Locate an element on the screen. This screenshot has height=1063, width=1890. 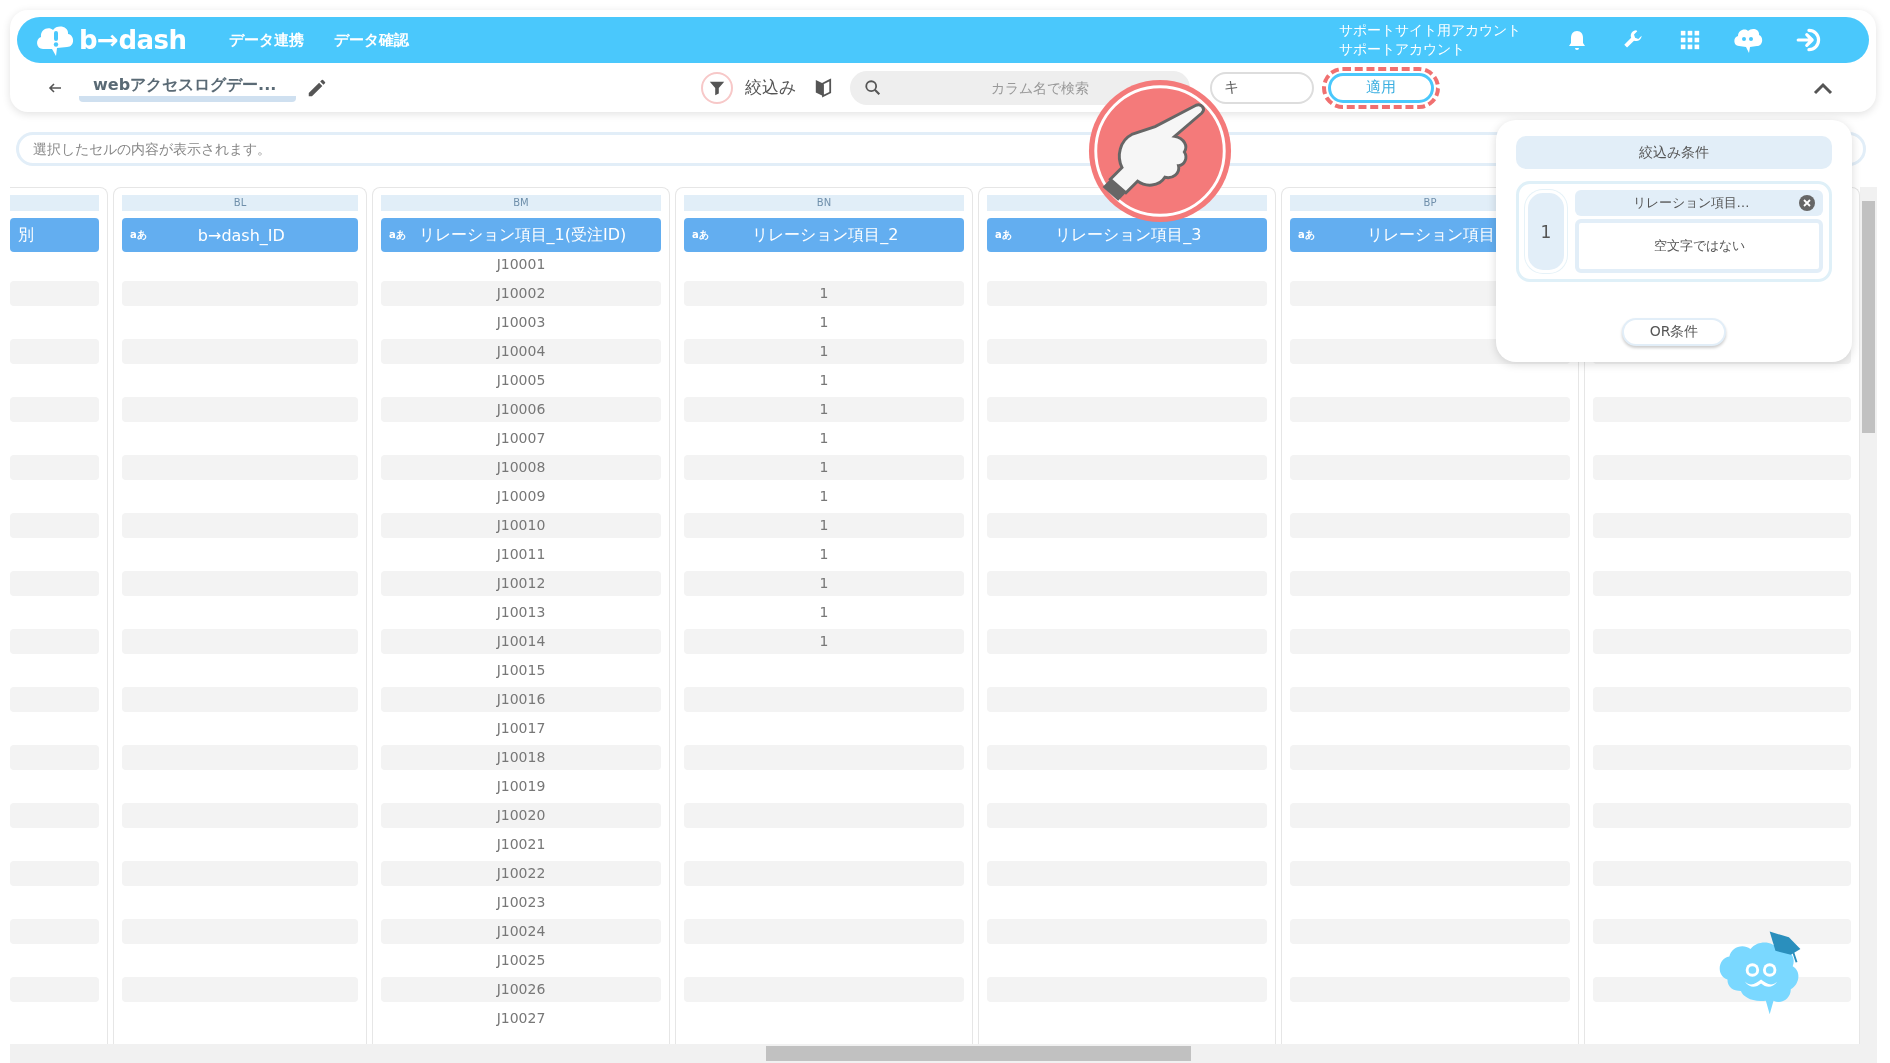
table-cell-text: J10023 is located at coordinates (521, 902).